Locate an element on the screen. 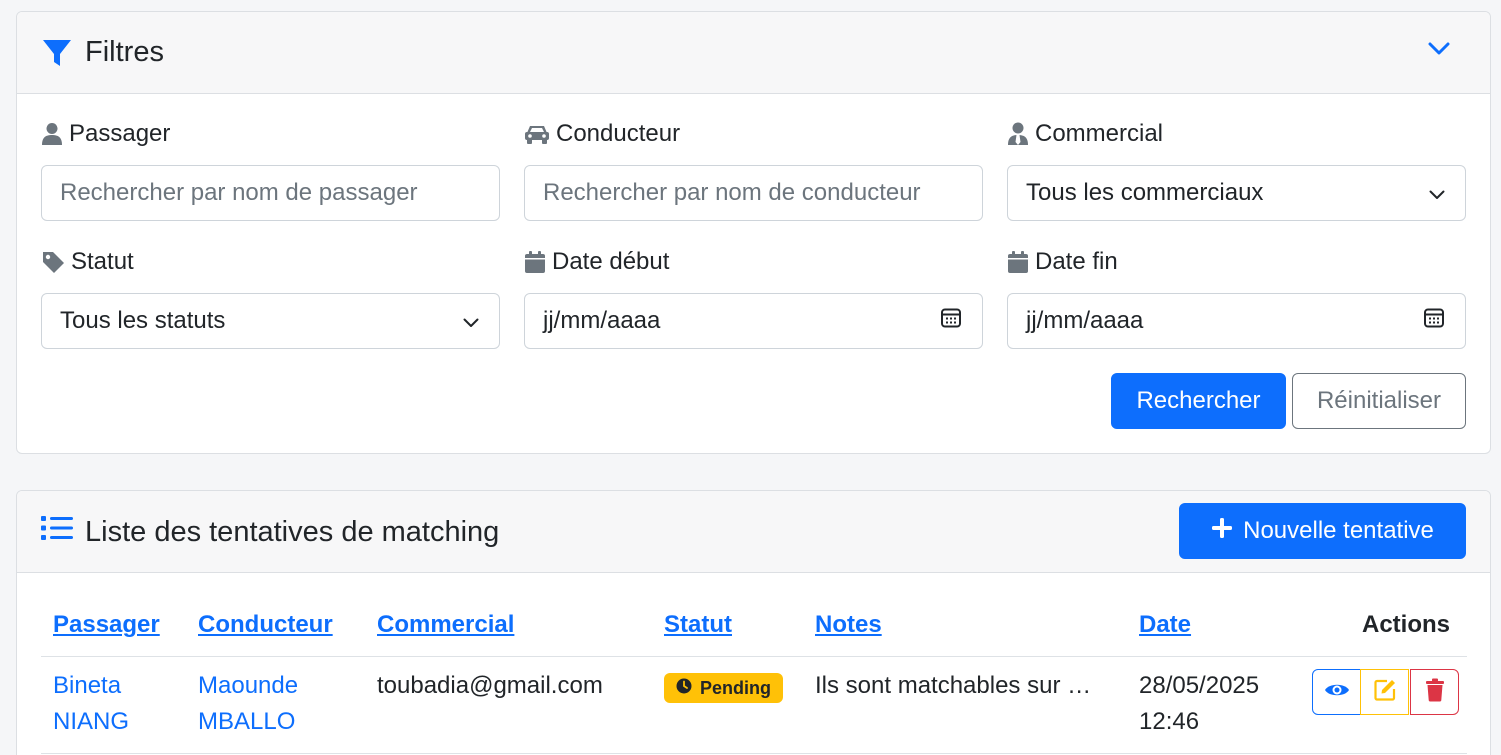  view-button is located at coordinates (1336, 692).